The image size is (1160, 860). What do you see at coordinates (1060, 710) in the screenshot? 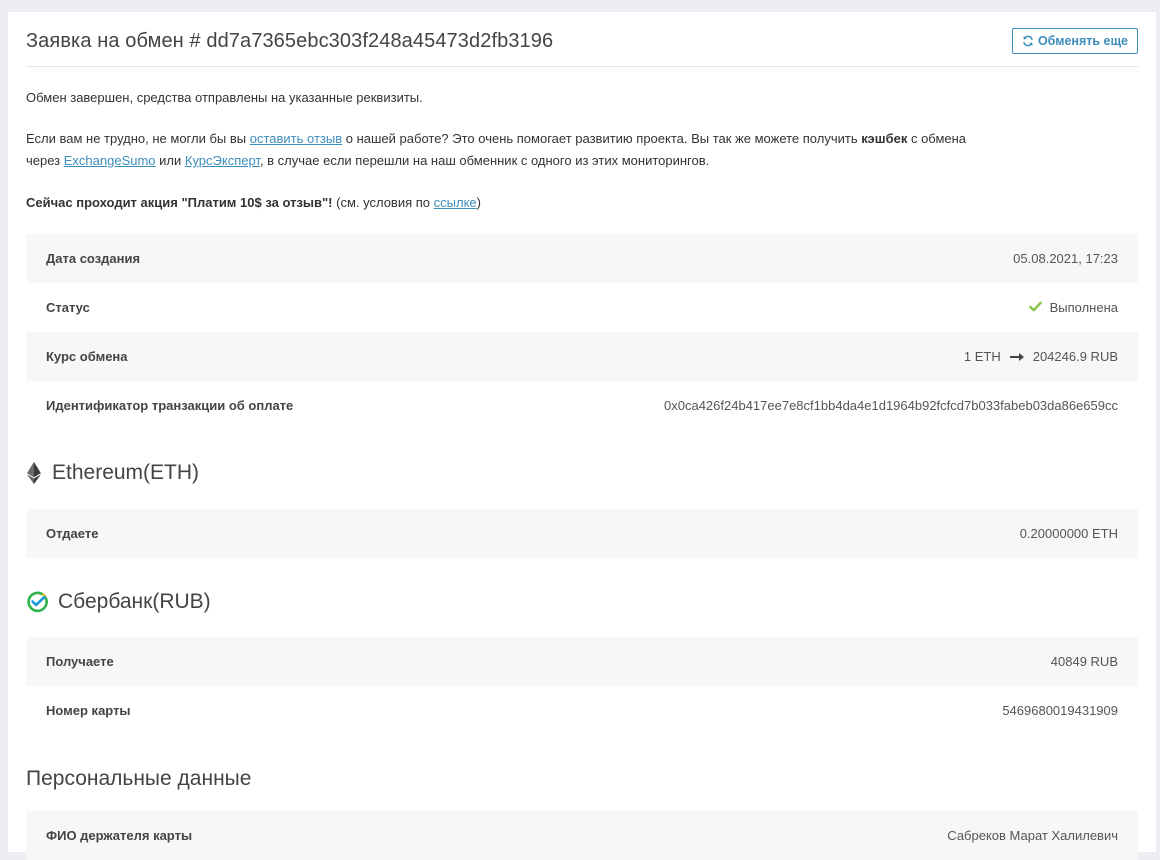
I see `card-number-value: 5469680019431909` at bounding box center [1060, 710].